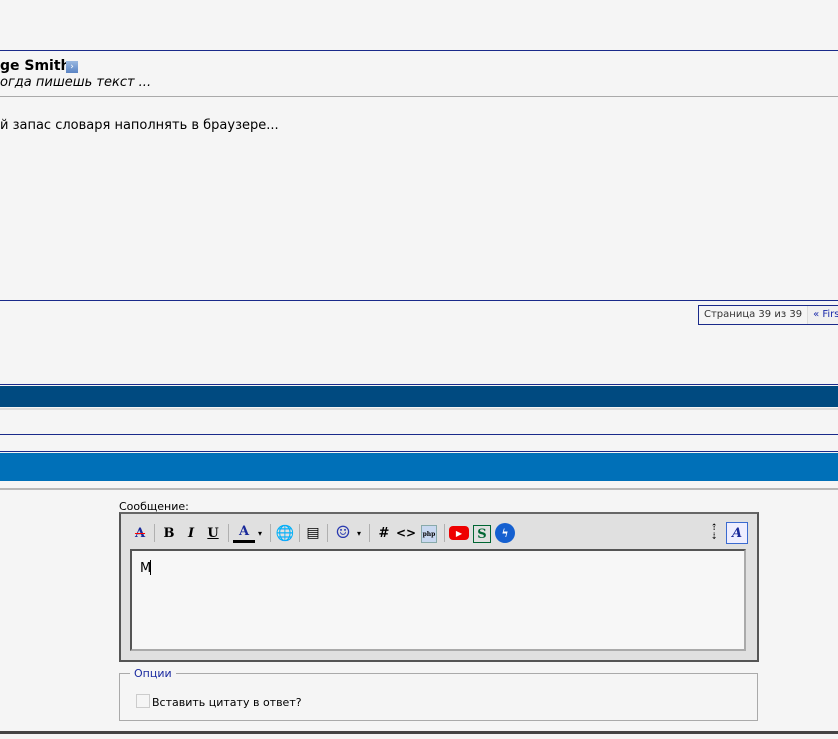  I want to click on page-indicator: Страница 39 из 39, so click(753, 314).